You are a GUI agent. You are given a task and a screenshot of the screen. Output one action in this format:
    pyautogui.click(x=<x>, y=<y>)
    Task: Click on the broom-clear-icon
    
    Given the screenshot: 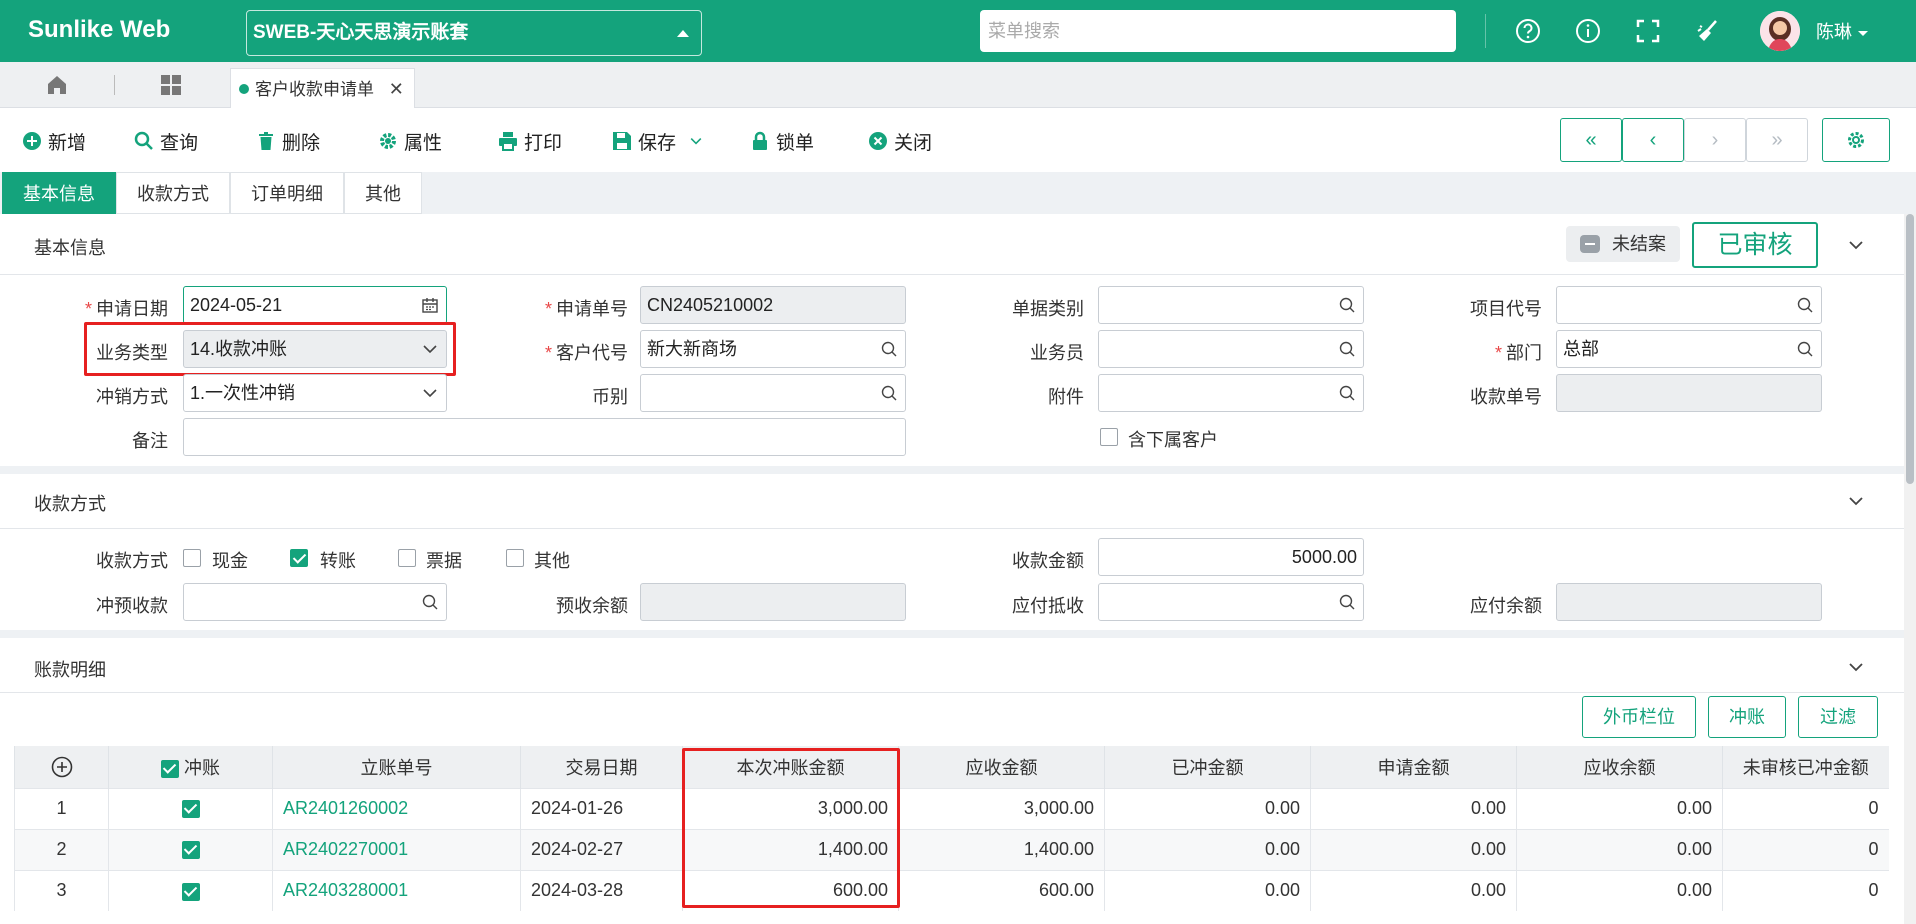 What is the action you would take?
    pyautogui.click(x=1708, y=31)
    